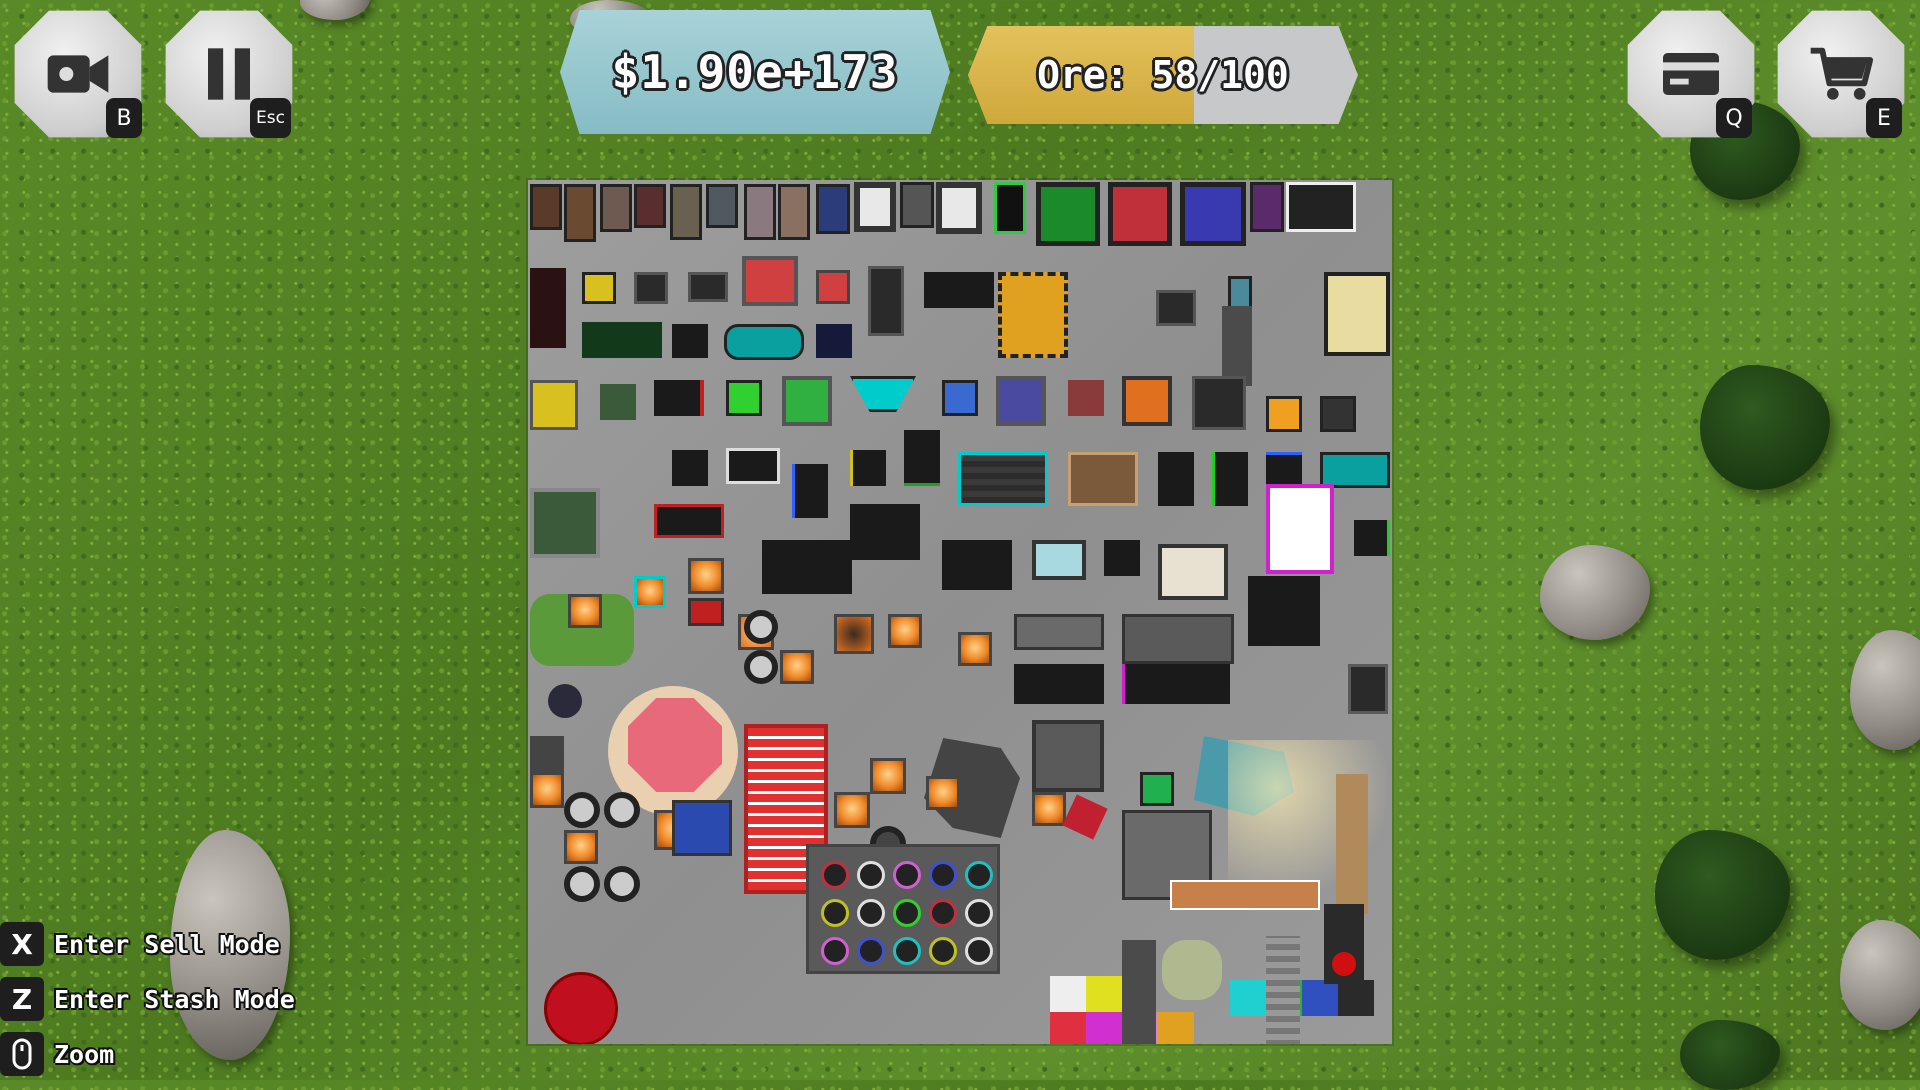  I want to click on red-button, so click(1344, 964).